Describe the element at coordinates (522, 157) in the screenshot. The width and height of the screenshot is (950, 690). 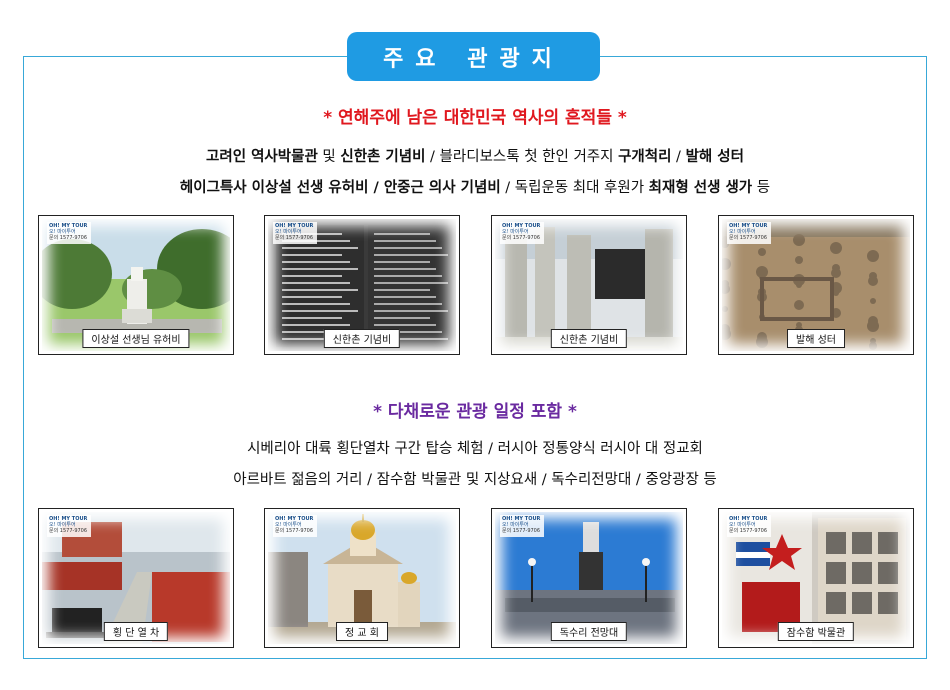
I see `text-segment: / 블라디보스톡 첫 한인 거주지` at that location.